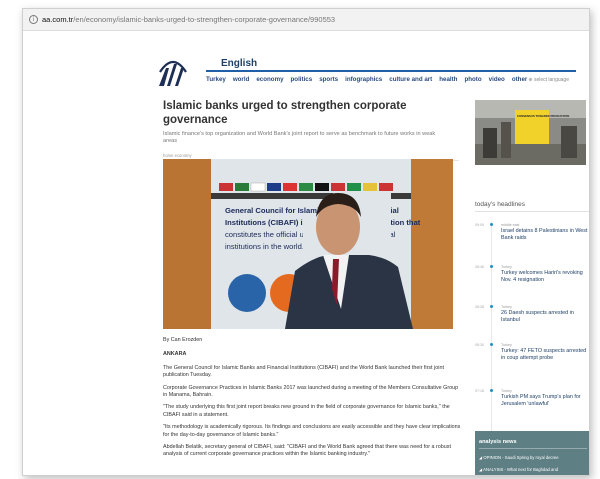 The width and height of the screenshot is (600, 479). What do you see at coordinates (479, 345) in the screenshot?
I see `headline-time: 08:30` at bounding box center [479, 345].